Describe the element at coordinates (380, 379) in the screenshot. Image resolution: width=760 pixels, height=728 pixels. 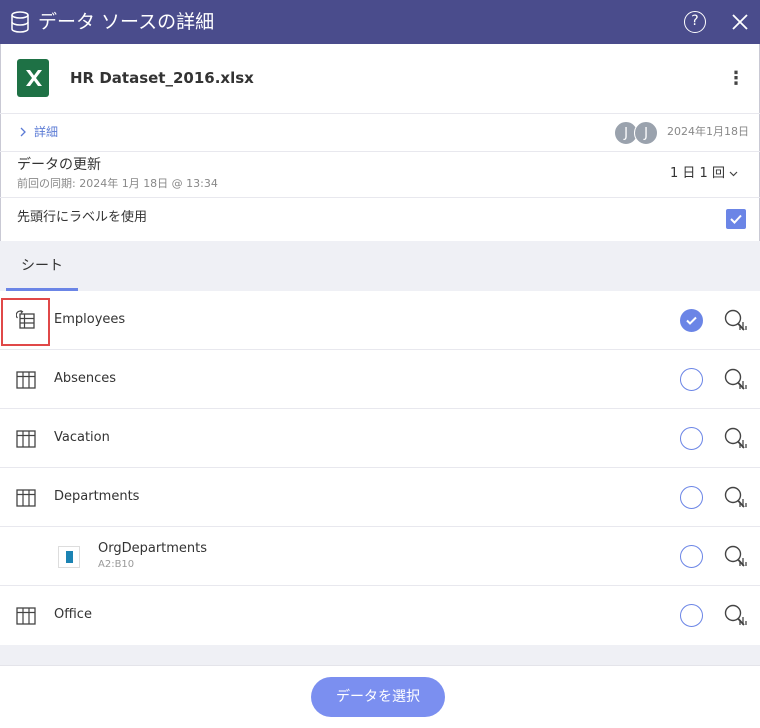
I see `sheet-row-absences: Absences` at that location.